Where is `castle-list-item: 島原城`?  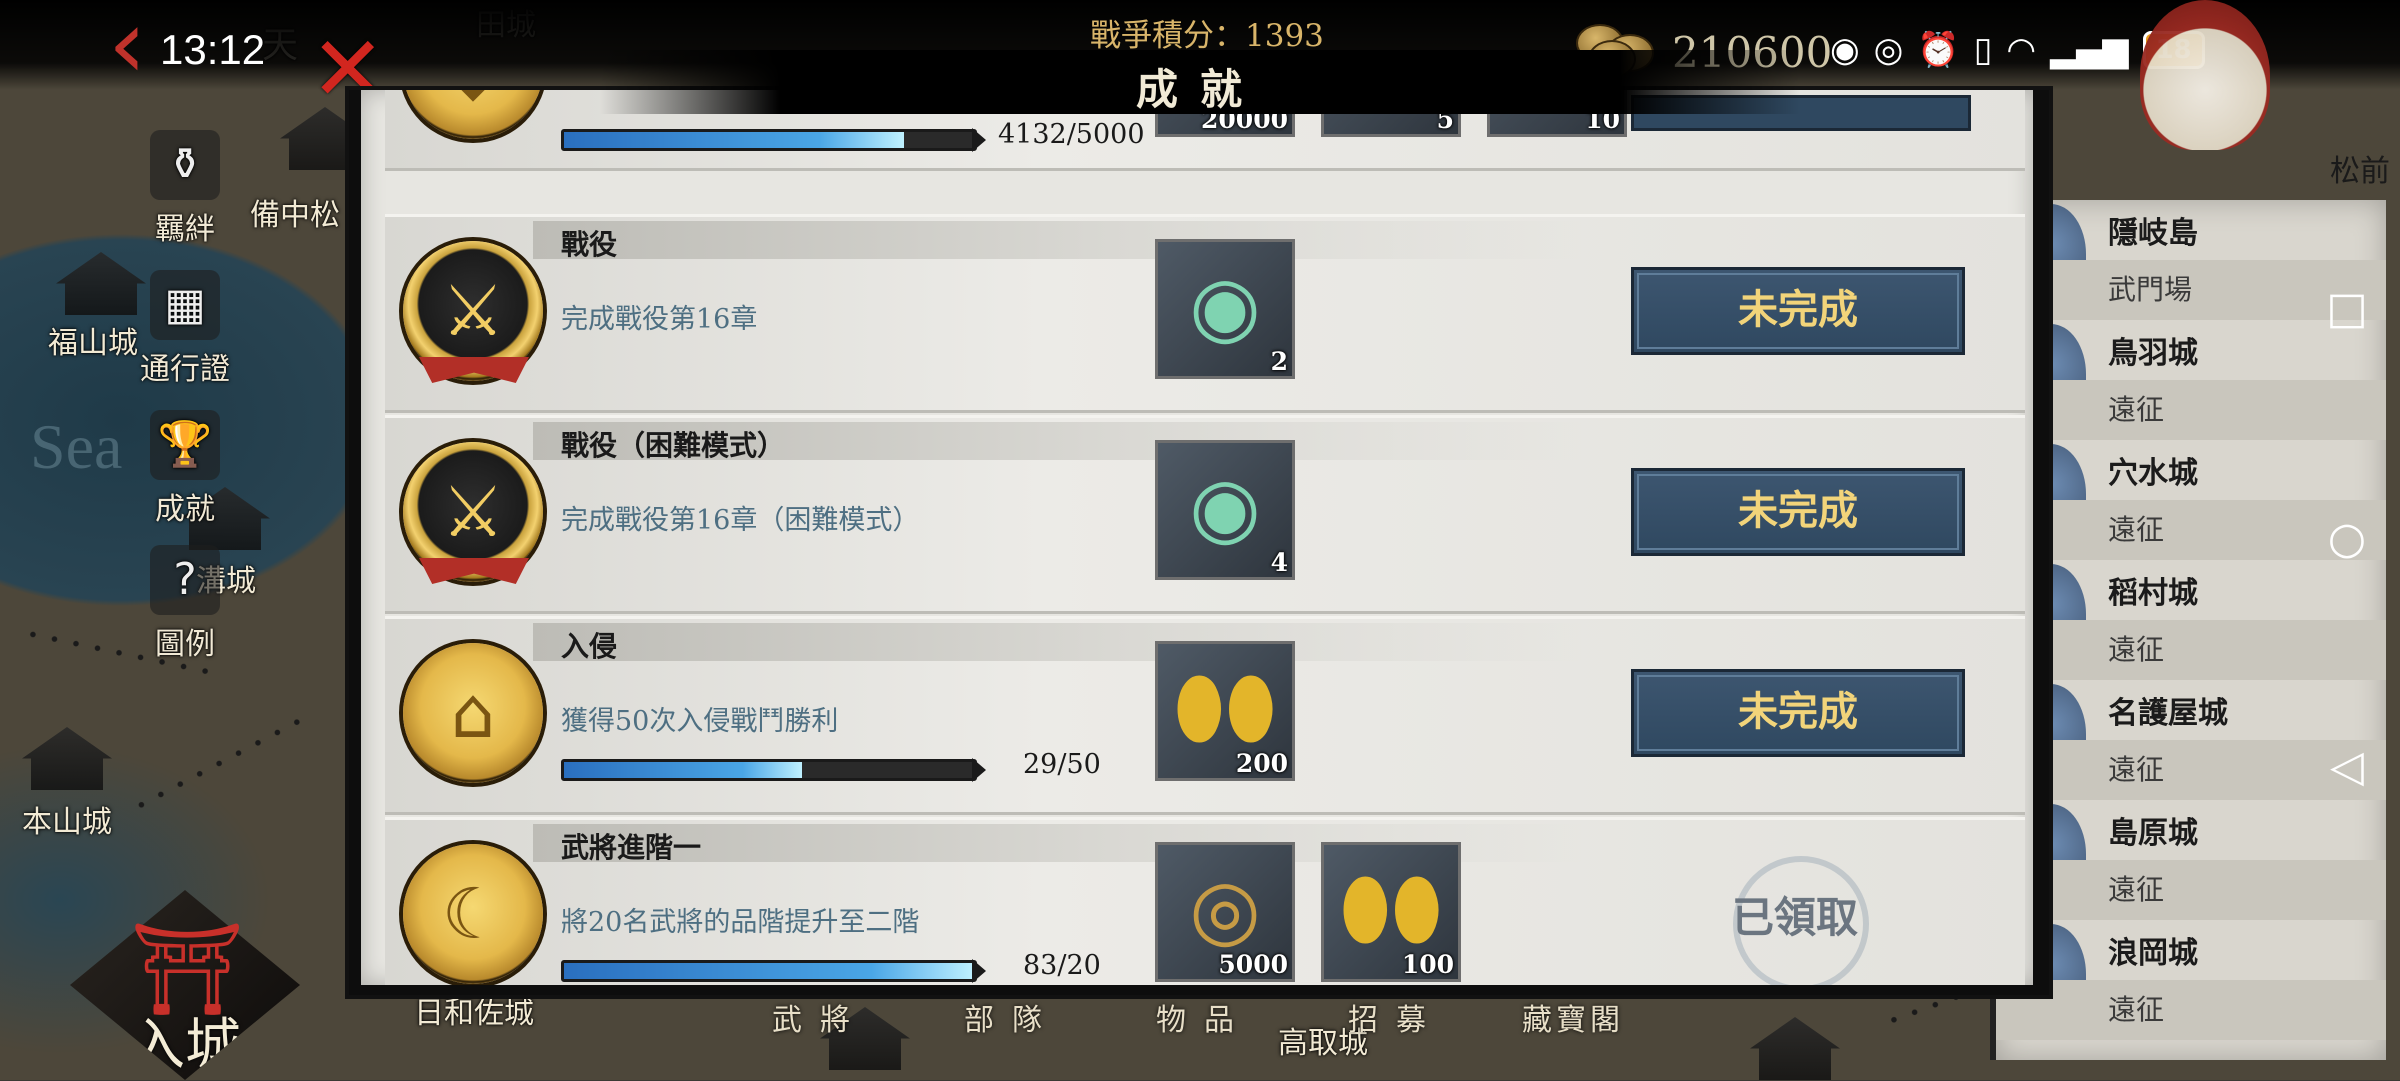
castle-list-item: 島原城 is located at coordinates (2191, 830).